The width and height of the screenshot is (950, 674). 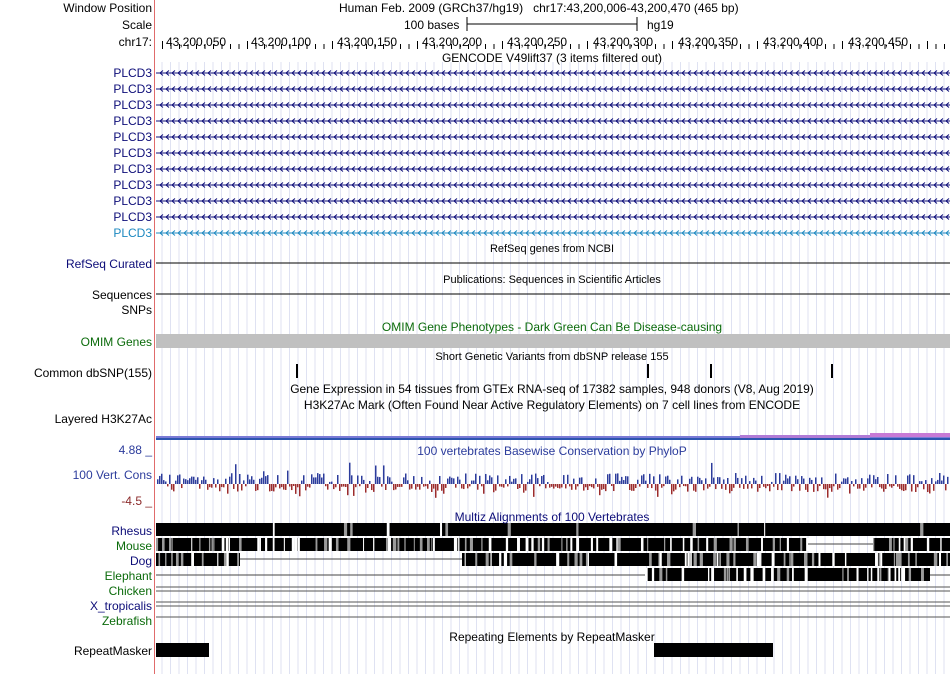 What do you see at coordinates (552, 637) in the screenshot?
I see `repeatmasker-track-title: Repeating Elements by RepeatMasker` at bounding box center [552, 637].